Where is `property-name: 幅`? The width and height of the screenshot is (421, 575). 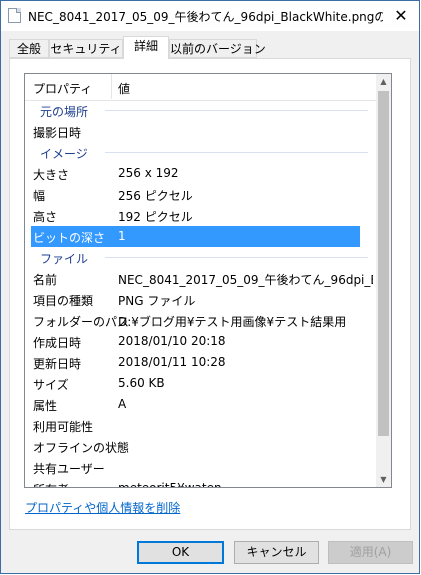 property-name: 幅 is located at coordinates (39, 196).